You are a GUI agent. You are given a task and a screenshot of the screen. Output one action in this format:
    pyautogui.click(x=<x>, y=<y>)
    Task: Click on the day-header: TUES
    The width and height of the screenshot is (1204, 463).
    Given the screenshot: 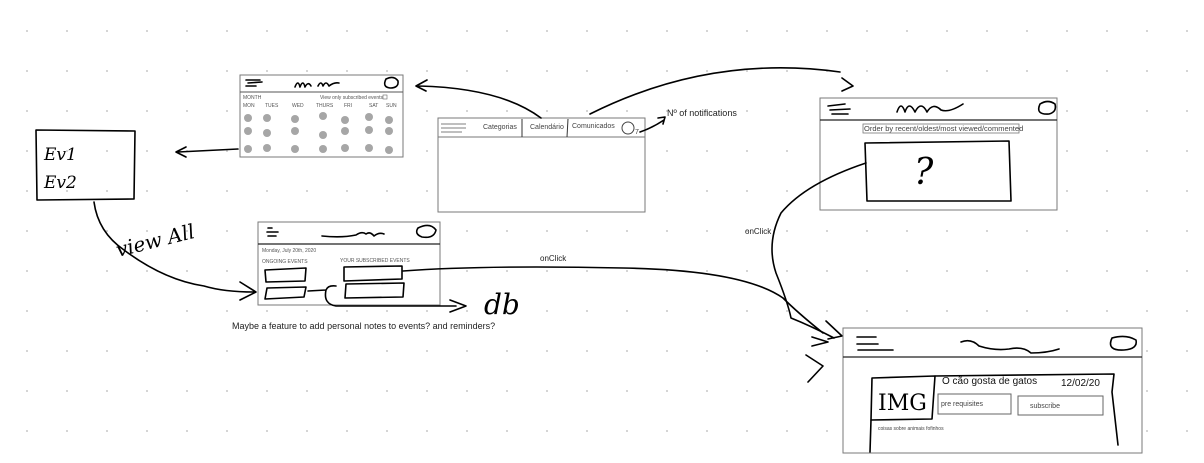 What is the action you would take?
    pyautogui.click(x=272, y=106)
    